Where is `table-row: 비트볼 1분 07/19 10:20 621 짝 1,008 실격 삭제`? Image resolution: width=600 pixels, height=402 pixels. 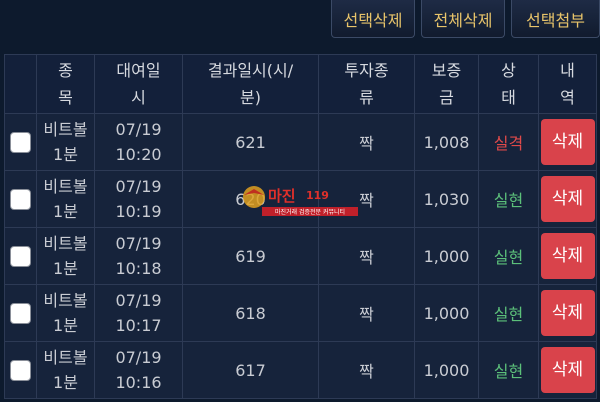 table-row: 비트볼 1분 07/19 10:20 621 짝 1,008 실격 삭제 is located at coordinates (300, 142).